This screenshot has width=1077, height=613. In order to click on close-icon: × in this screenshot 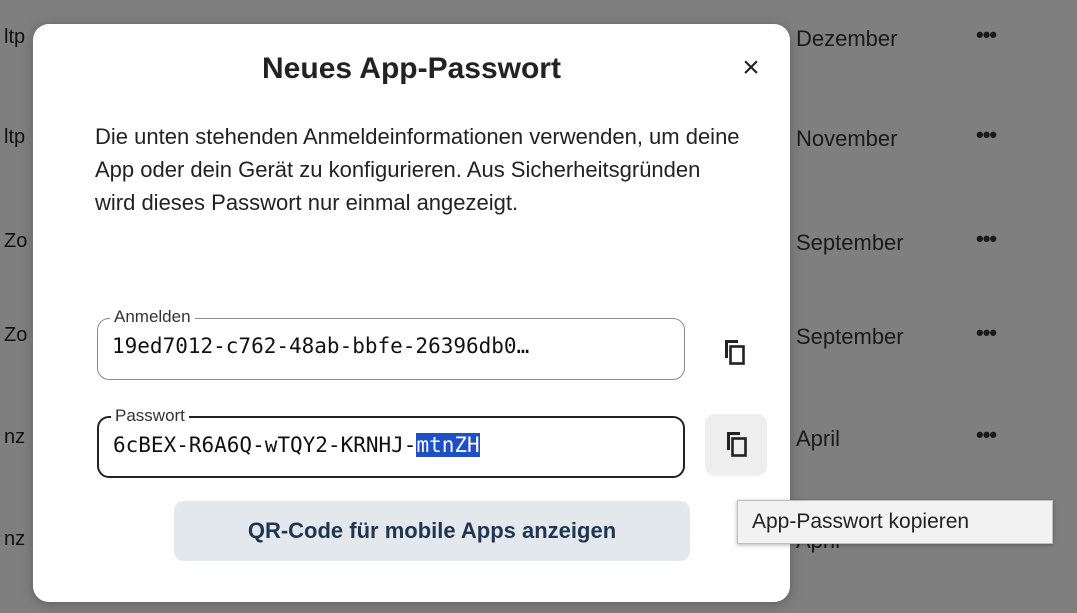, I will do `click(751, 68)`.